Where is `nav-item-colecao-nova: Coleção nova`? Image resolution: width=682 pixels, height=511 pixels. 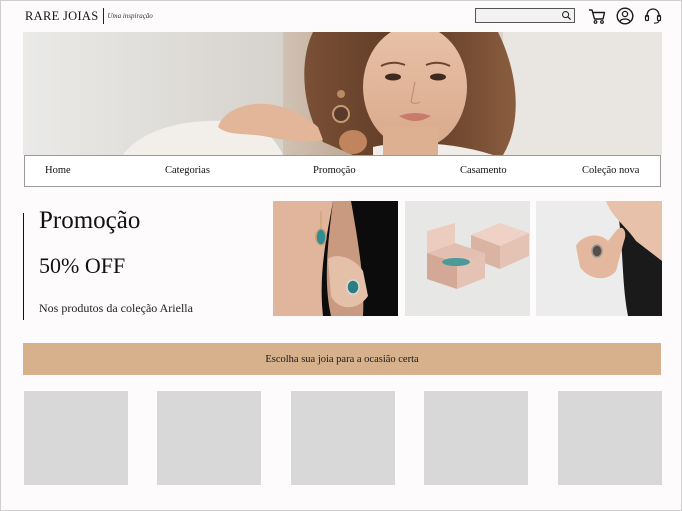 nav-item-colecao-nova: Coleção nova is located at coordinates (610, 170).